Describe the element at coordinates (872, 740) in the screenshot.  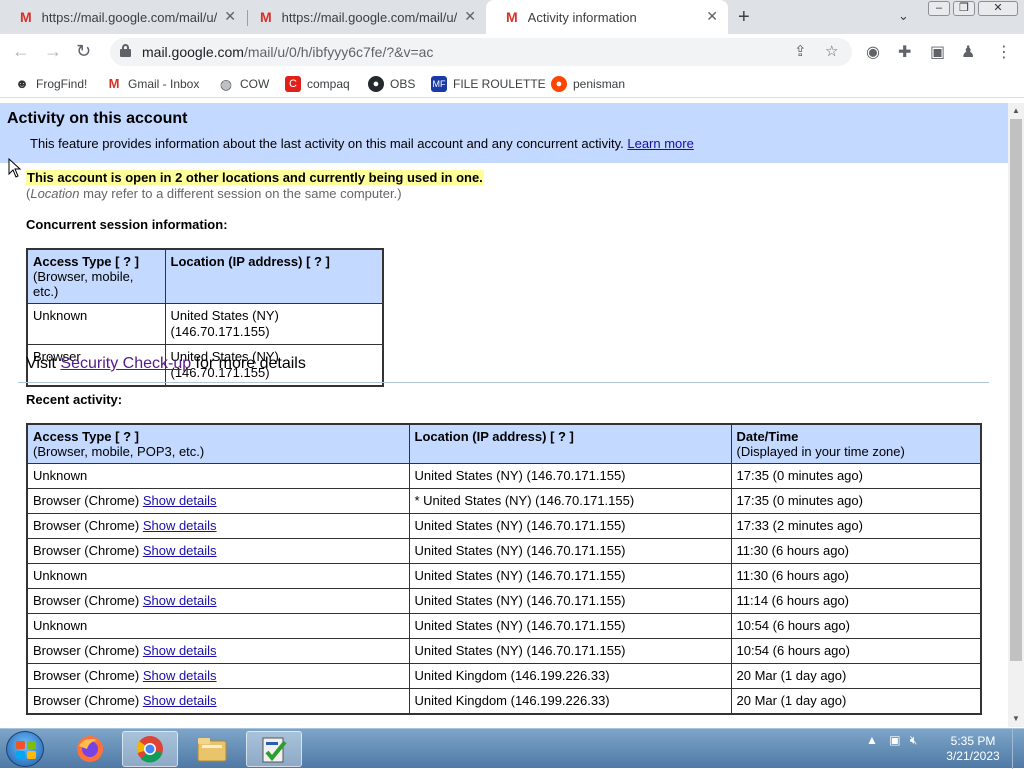
I see `show-hidden-icons-icon: ▲` at that location.